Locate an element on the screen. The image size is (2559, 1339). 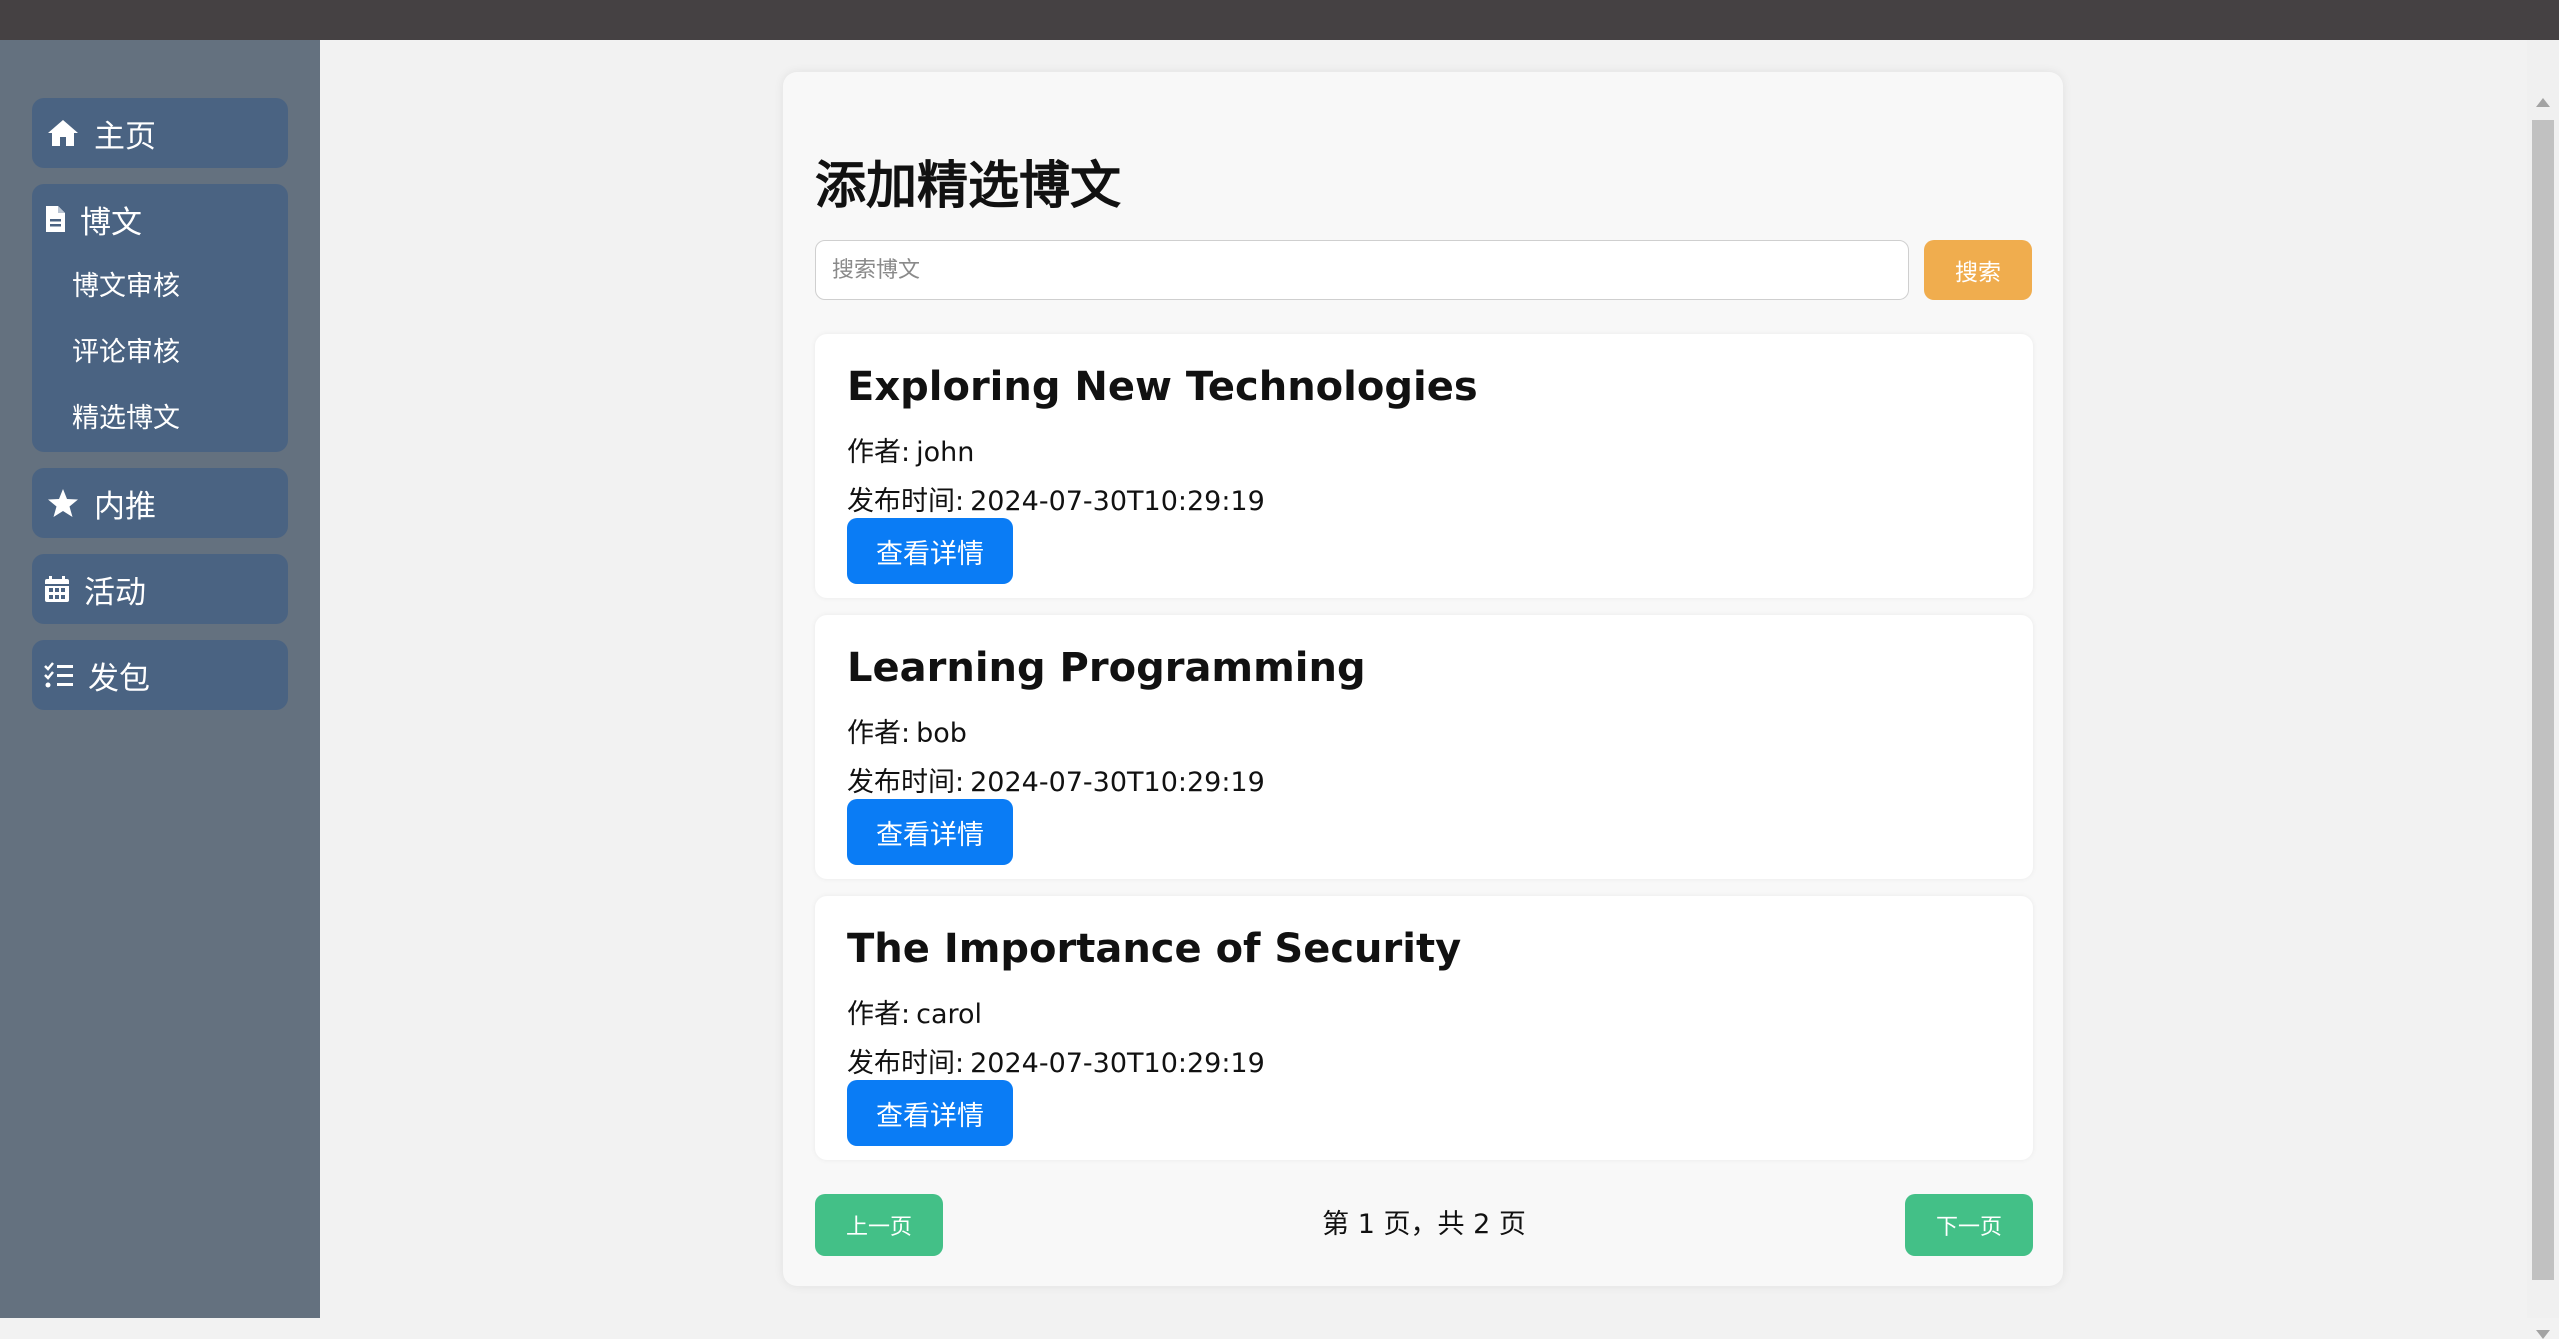
sidebar-item-home: 主页 is located at coordinates (160, 133).